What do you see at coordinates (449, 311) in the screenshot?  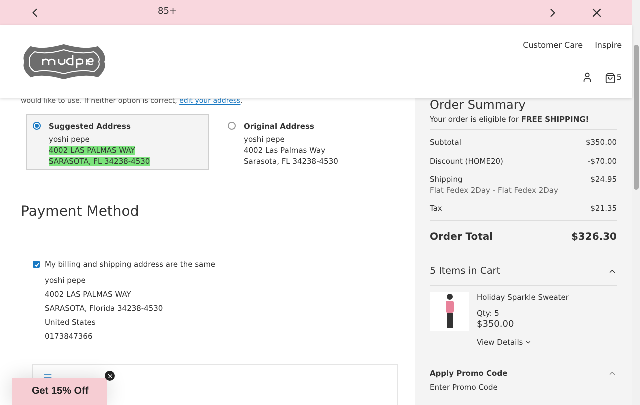 I see `person-silhouette-icon` at bounding box center [449, 311].